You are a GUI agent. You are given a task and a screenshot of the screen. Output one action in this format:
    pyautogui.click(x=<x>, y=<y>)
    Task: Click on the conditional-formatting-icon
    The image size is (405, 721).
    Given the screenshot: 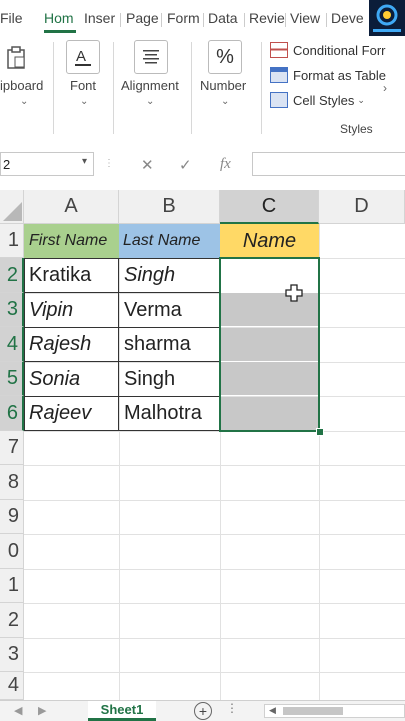 What is the action you would take?
    pyautogui.click(x=279, y=50)
    